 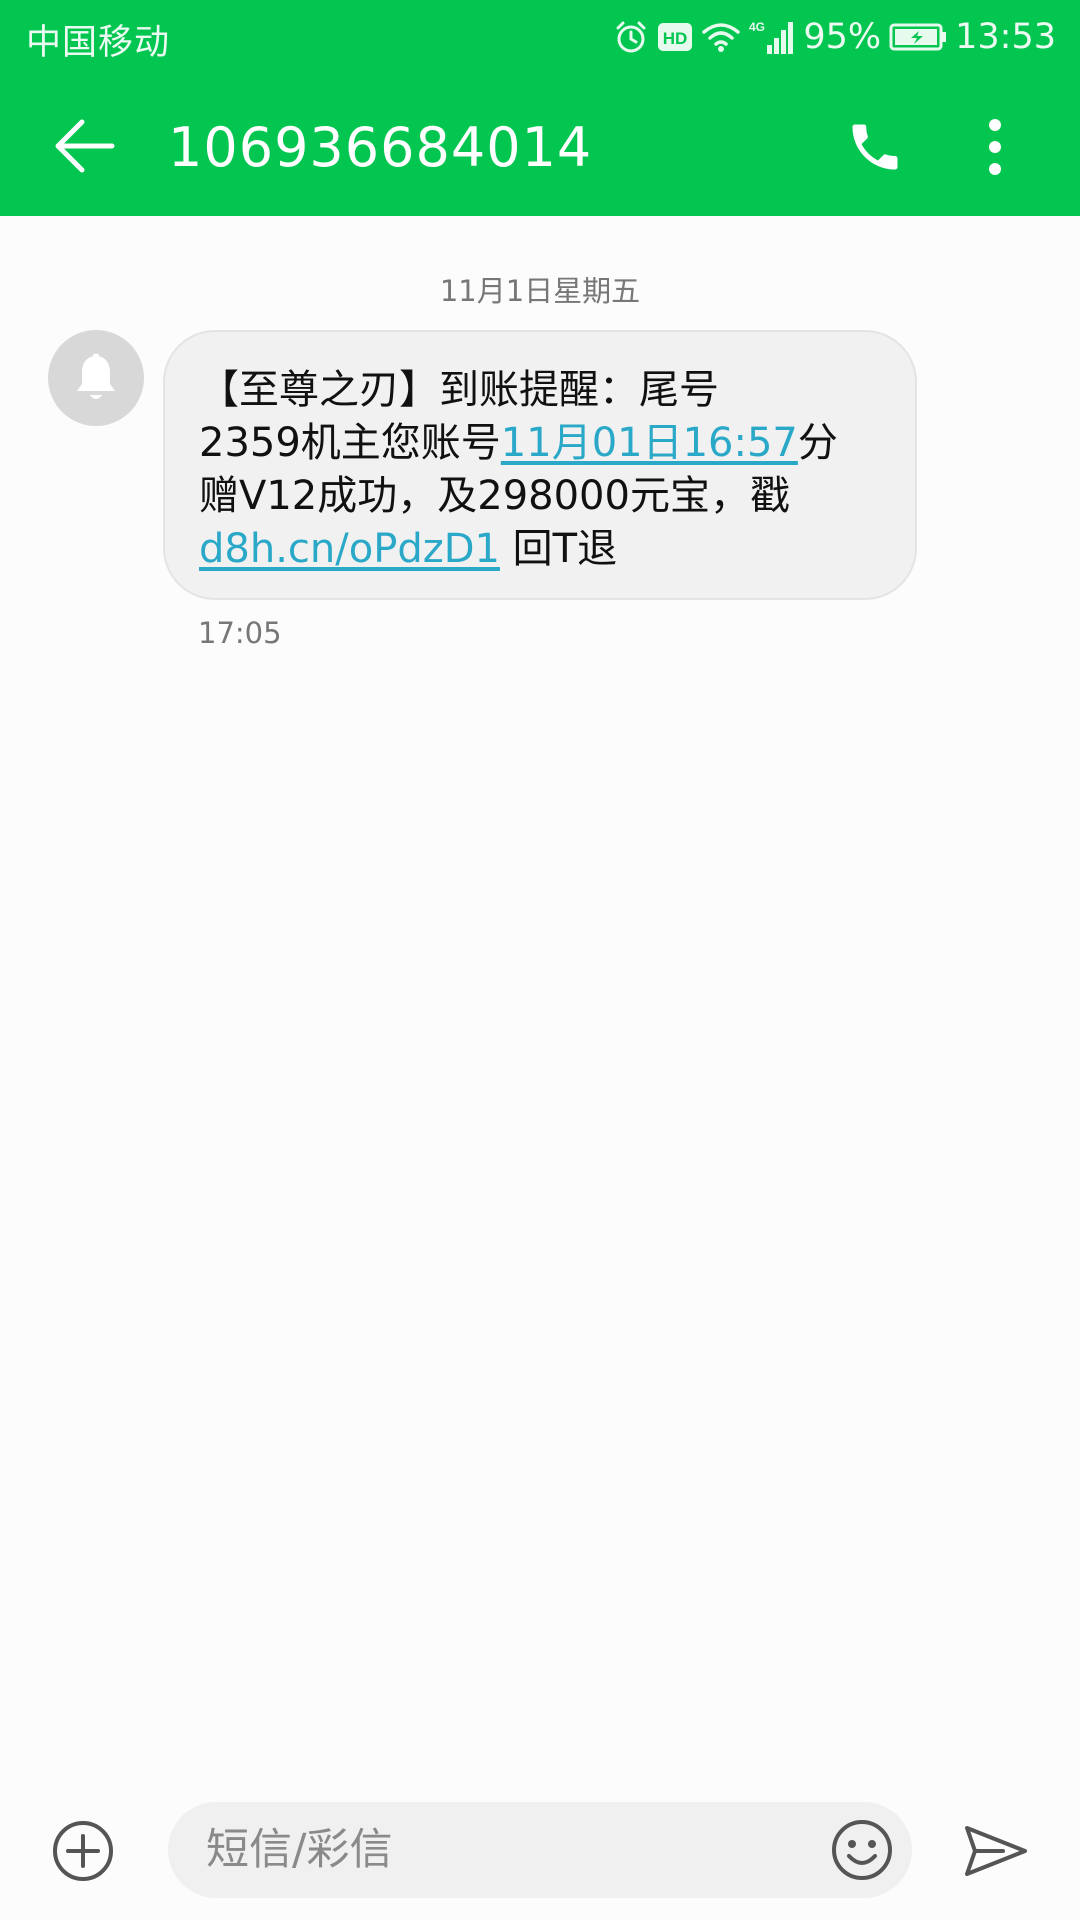 I want to click on composer-bar, so click(x=540, y=1850).